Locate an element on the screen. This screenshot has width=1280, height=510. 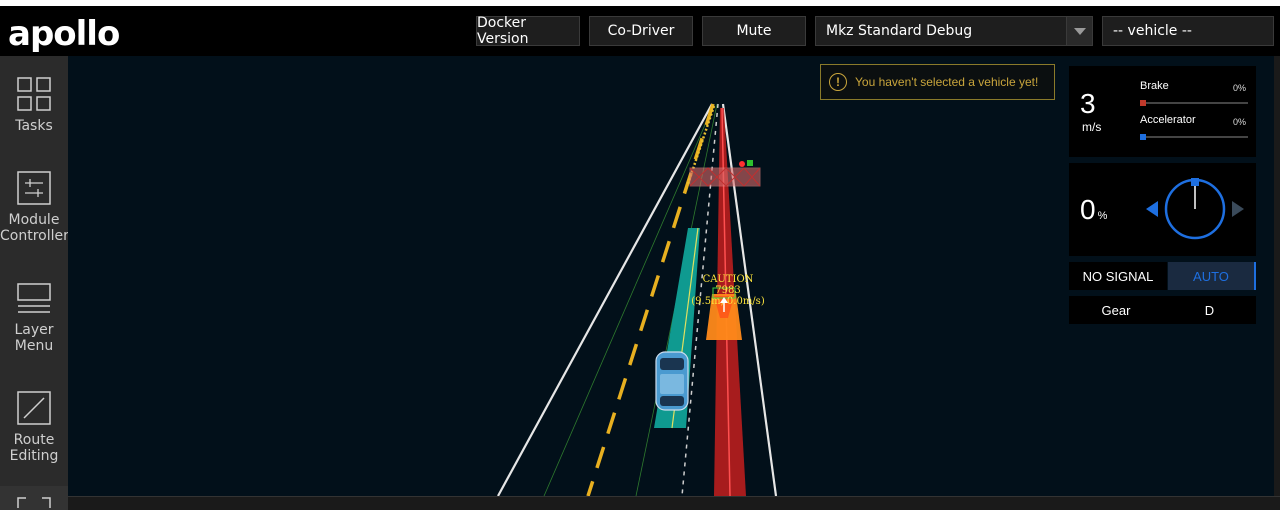
chevron-down-icon is located at coordinates (1079, 31).